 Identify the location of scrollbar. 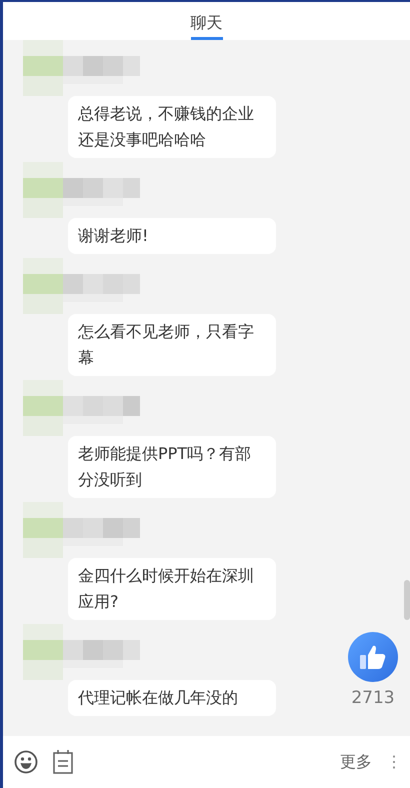
(407, 600).